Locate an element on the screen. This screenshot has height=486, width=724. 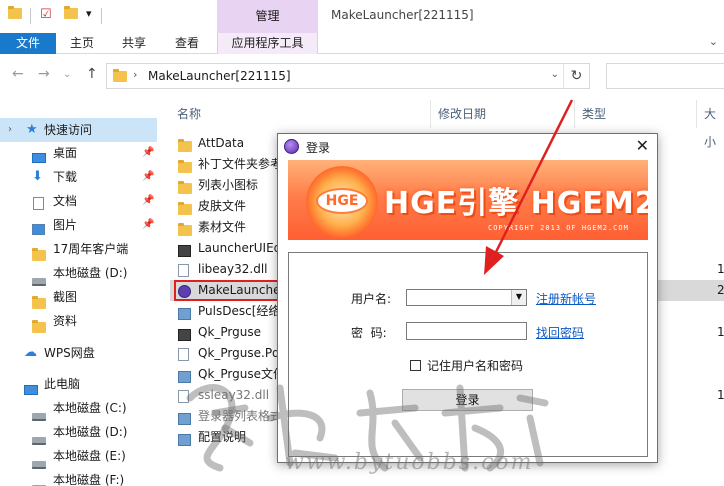
address-bar: › MakeLauncher[221115] ⌄ ↻ is located at coordinates (348, 76).